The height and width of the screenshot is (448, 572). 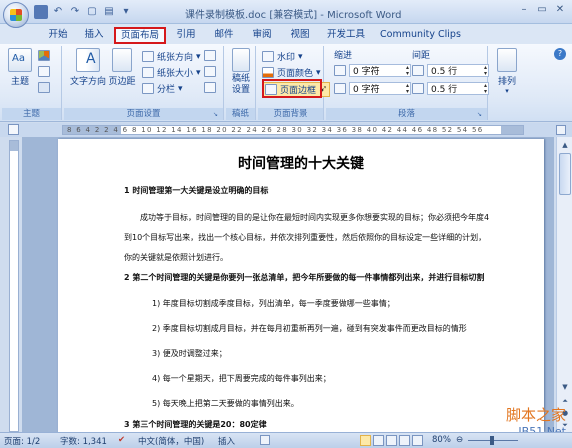 I want to click on theme-button: Aa 主题, so click(x=20, y=67).